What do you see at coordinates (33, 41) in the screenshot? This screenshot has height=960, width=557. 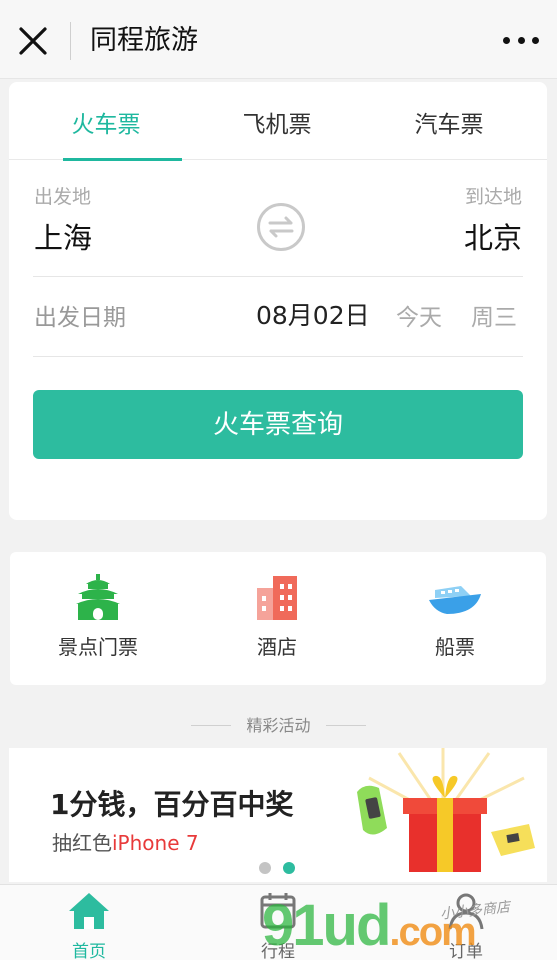 I see `close-icon` at bounding box center [33, 41].